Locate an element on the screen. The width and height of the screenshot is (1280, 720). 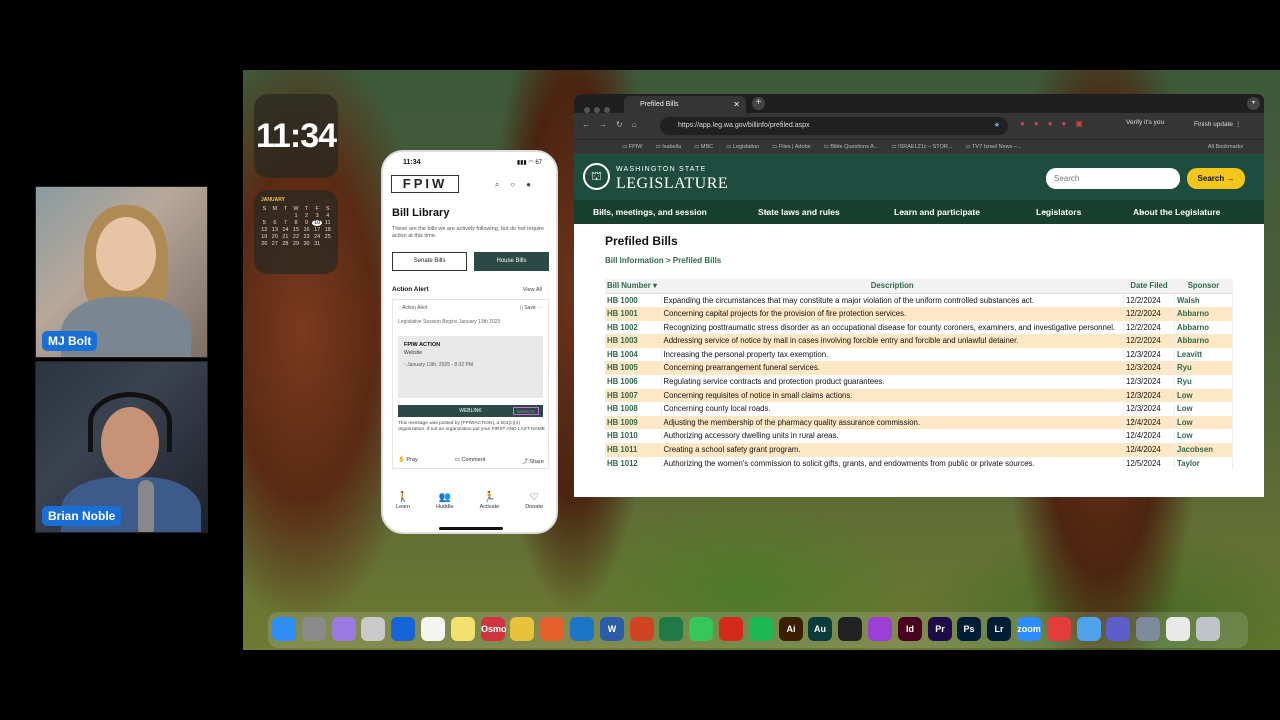
osmo-icon: Osmo is located at coordinates (494, 629).